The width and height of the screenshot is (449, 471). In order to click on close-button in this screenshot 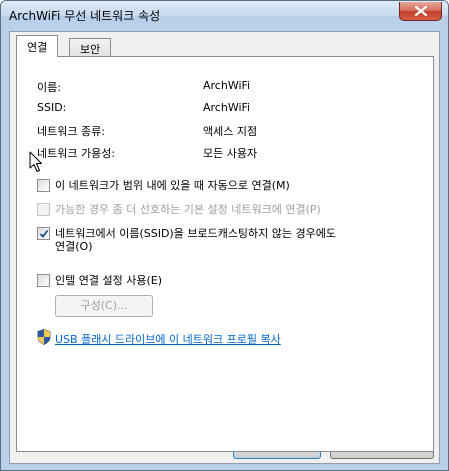, I will do `click(420, 11)`.